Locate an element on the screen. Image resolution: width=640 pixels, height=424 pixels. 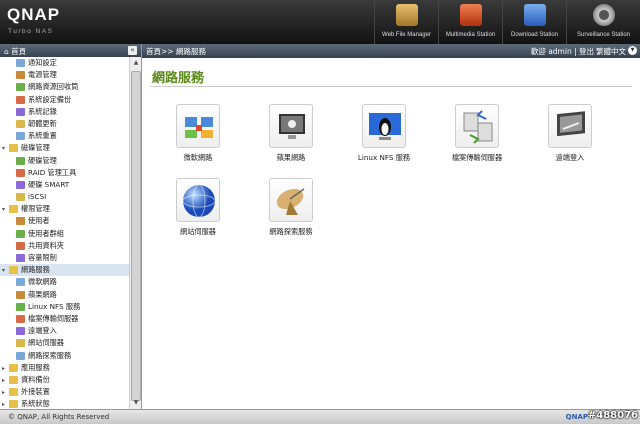
surveillance-station-button: Surveillance Station is located at coordinates (603, 22).